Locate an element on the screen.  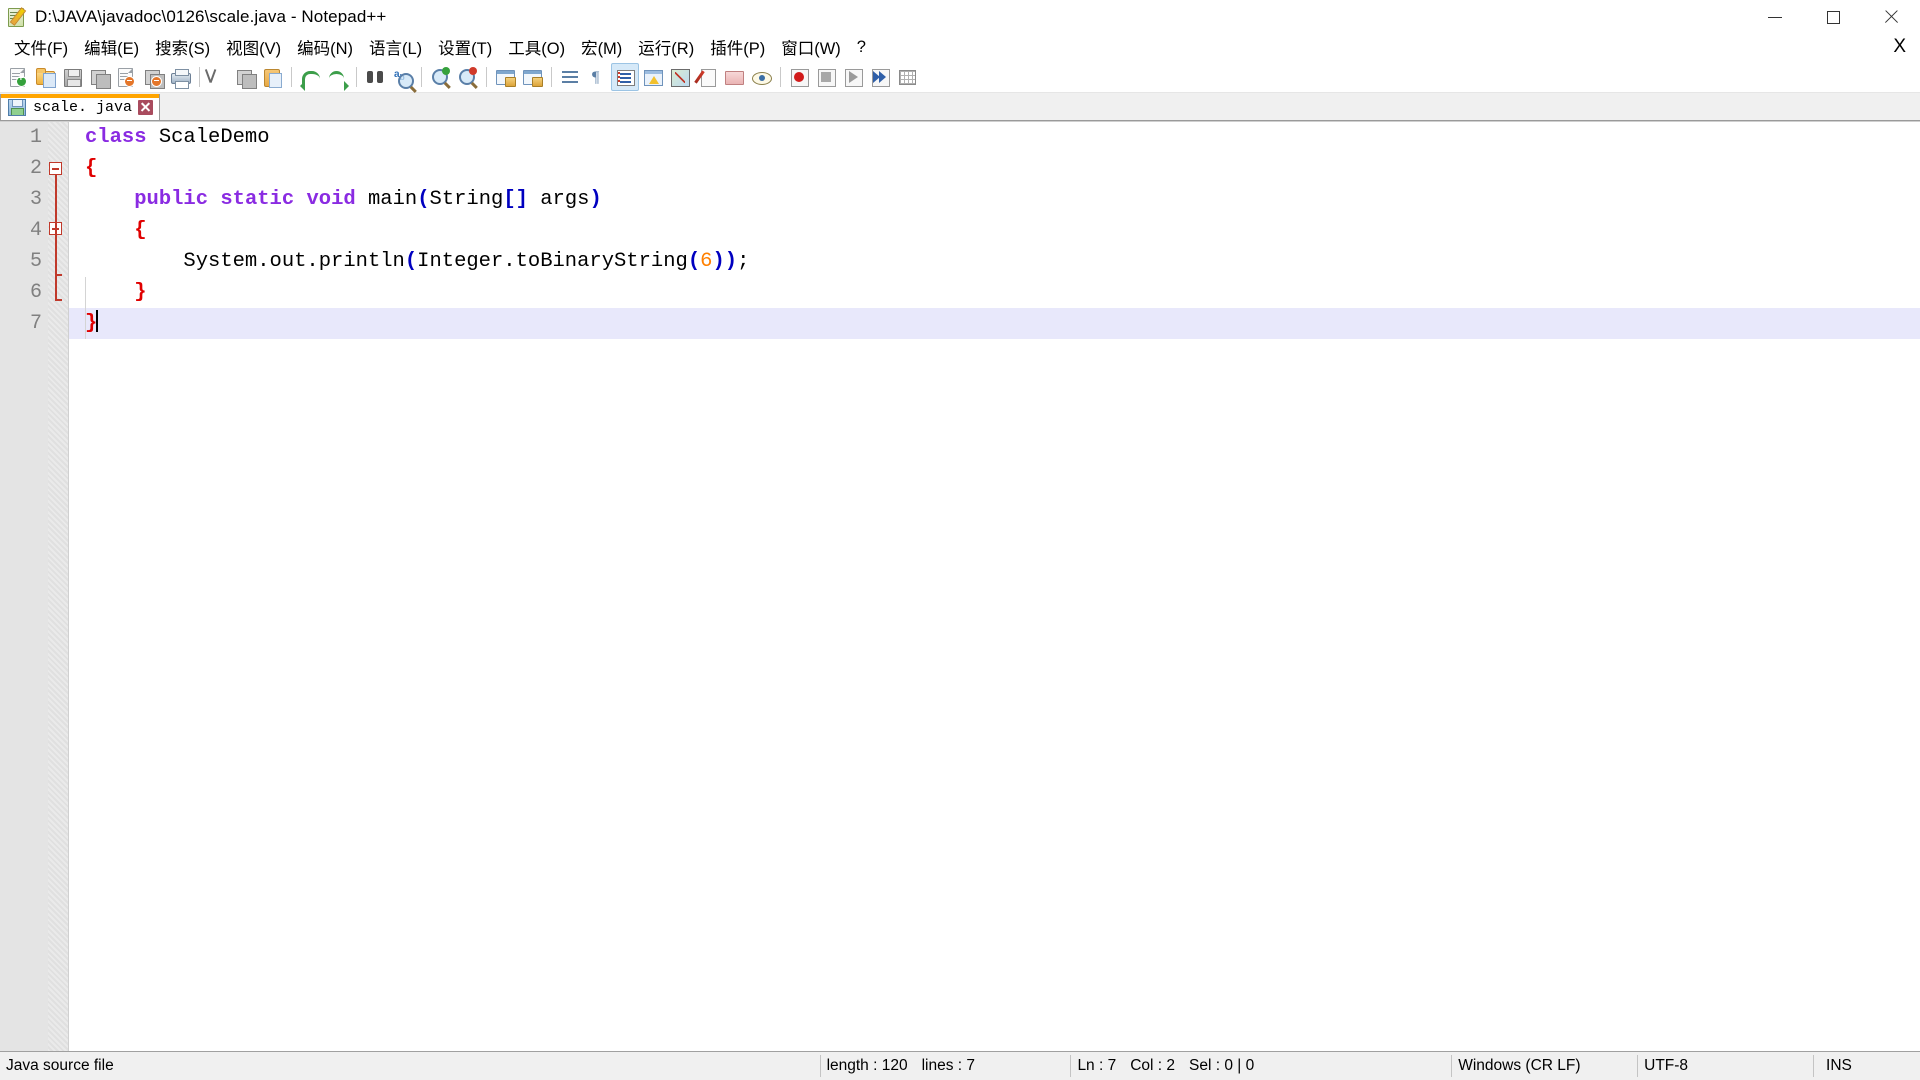
status-length: length : 120 is located at coordinates (867, 1065).